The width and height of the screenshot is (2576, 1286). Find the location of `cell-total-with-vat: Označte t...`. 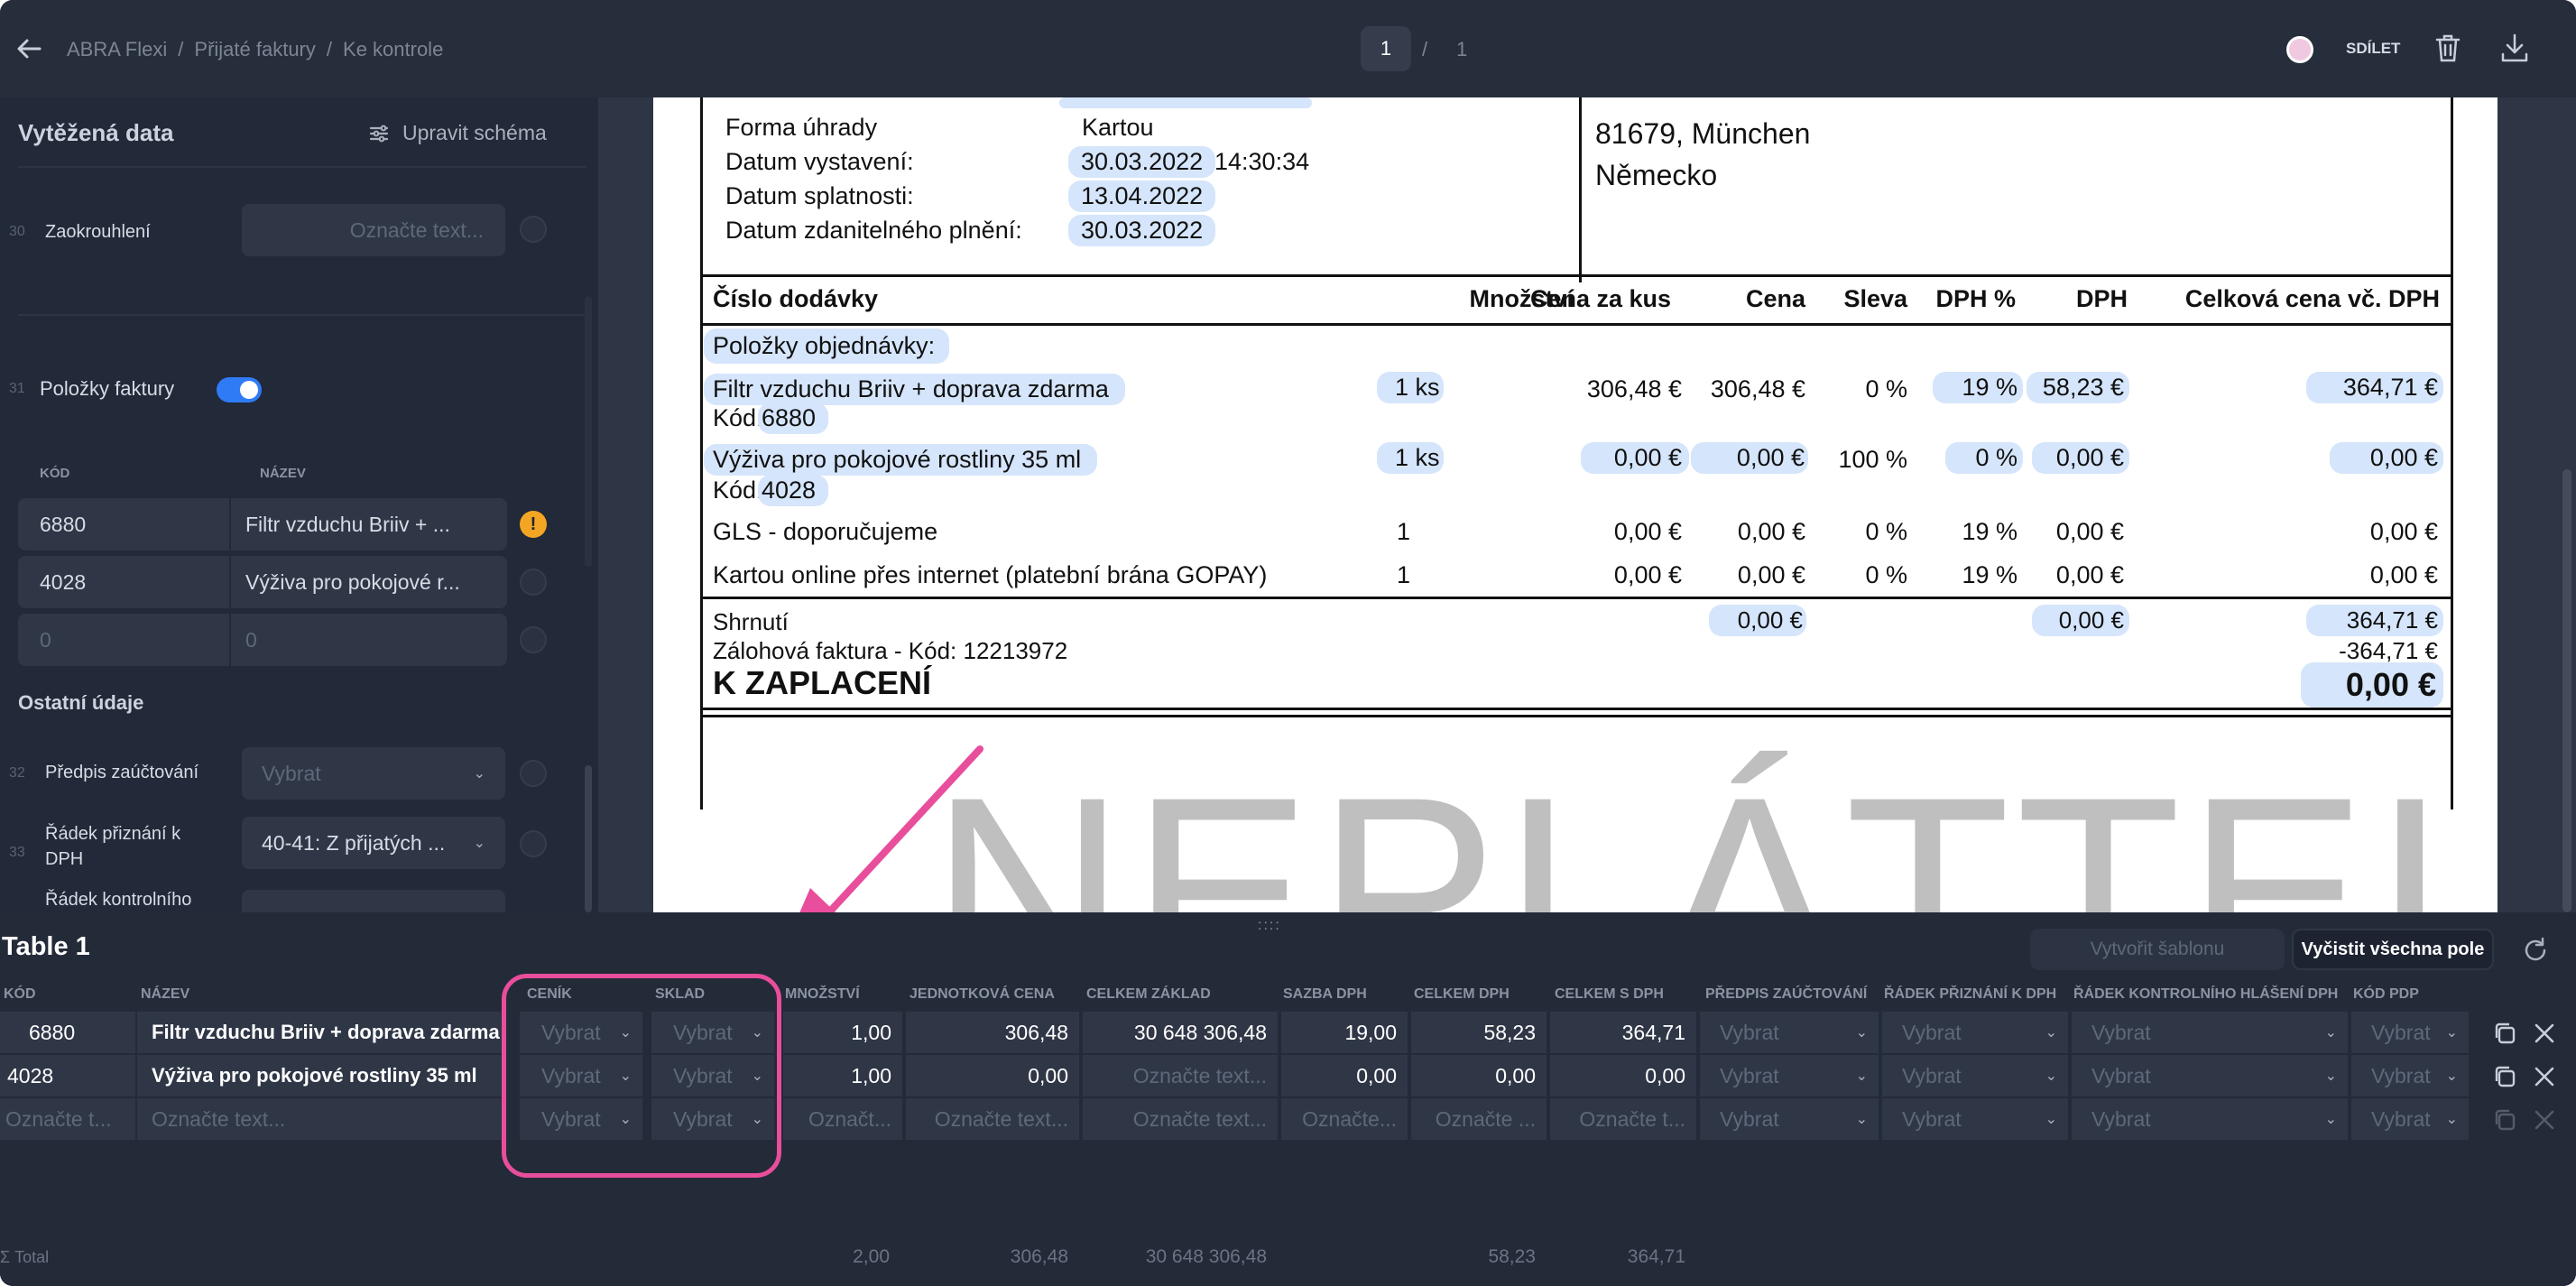

cell-total-with-vat: Označte t... is located at coordinates (1623, 1119).